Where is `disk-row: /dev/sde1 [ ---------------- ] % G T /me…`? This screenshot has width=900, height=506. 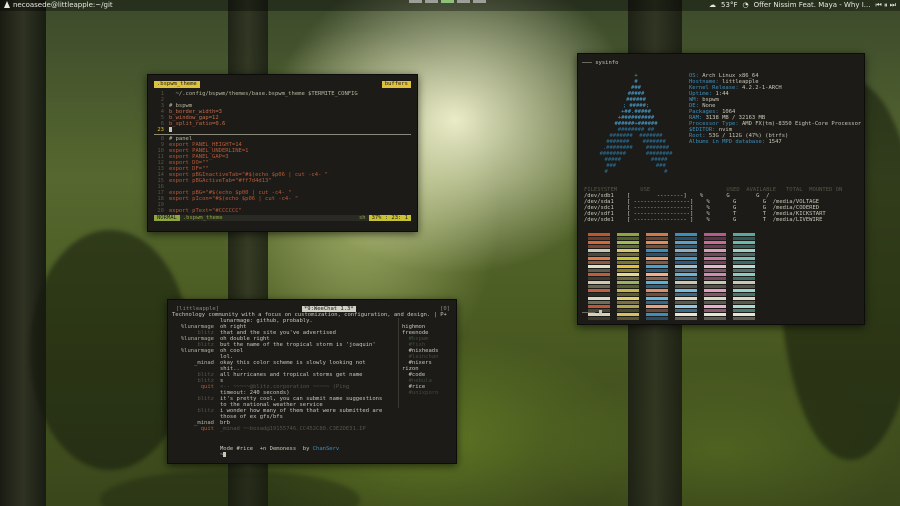
disk-row: /dev/sde1 [ ---------------- ] % G T /me… is located at coordinates (703, 220).